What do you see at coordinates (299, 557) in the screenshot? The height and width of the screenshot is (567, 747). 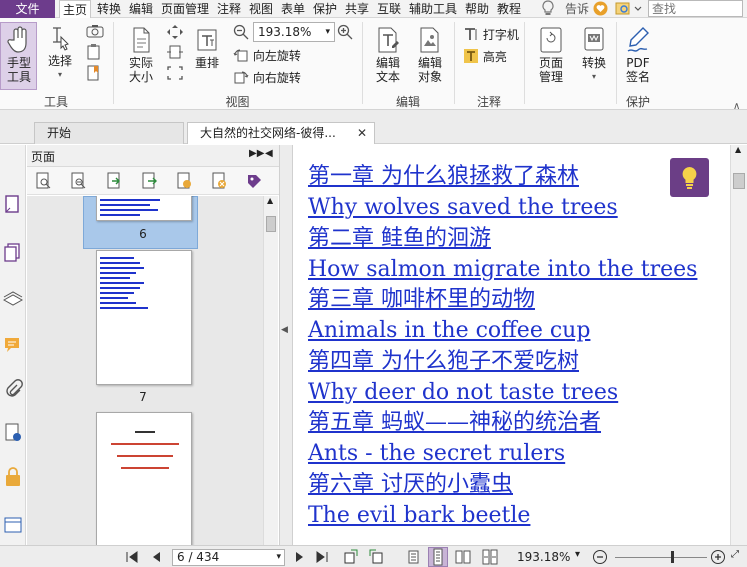 I see `next-page-icon` at bounding box center [299, 557].